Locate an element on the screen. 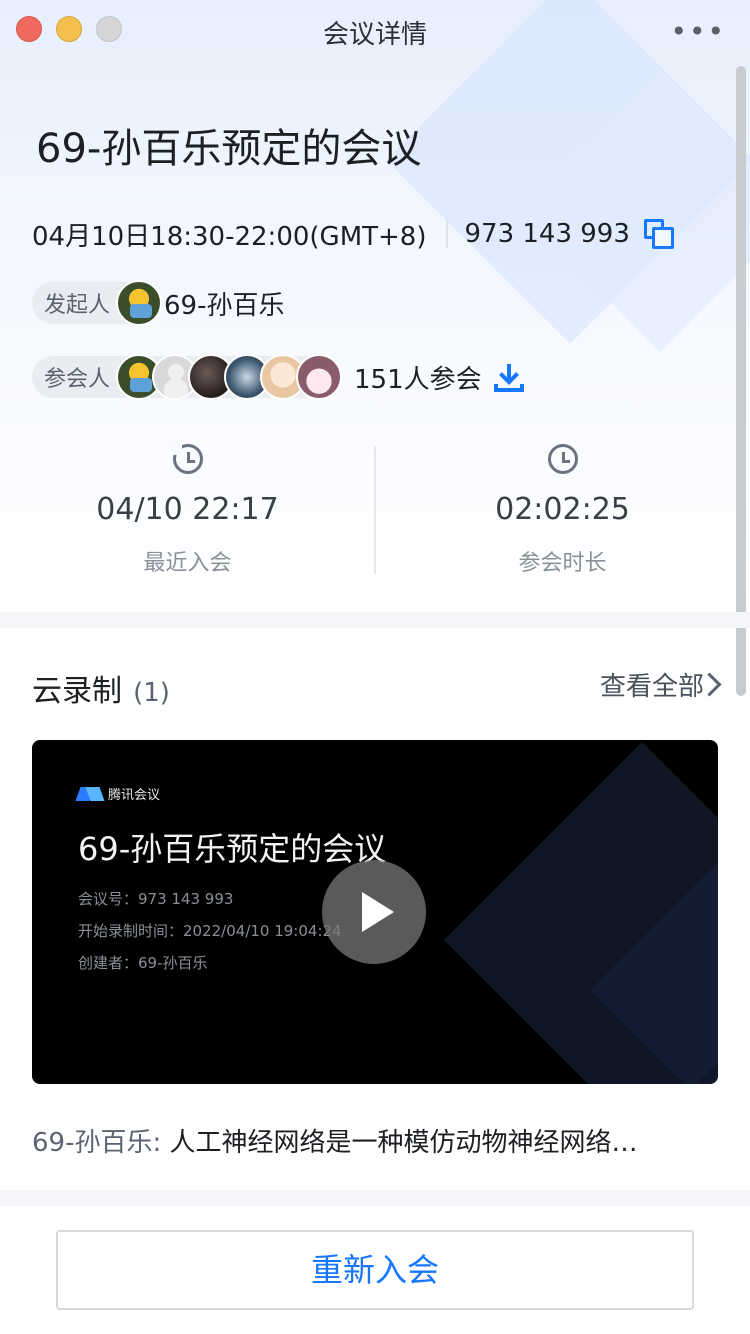 The width and height of the screenshot is (750, 1334). meeting-time-row: 04月10日18:30-22:00(GMT+8) 973 143 993 is located at coordinates (353, 234).